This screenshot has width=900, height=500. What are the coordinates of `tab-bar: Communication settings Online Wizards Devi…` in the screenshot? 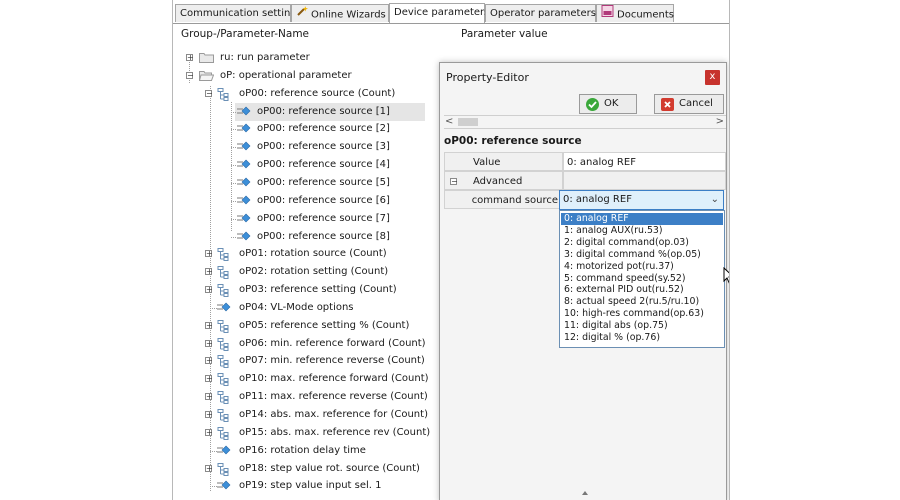 It's located at (451, 13).